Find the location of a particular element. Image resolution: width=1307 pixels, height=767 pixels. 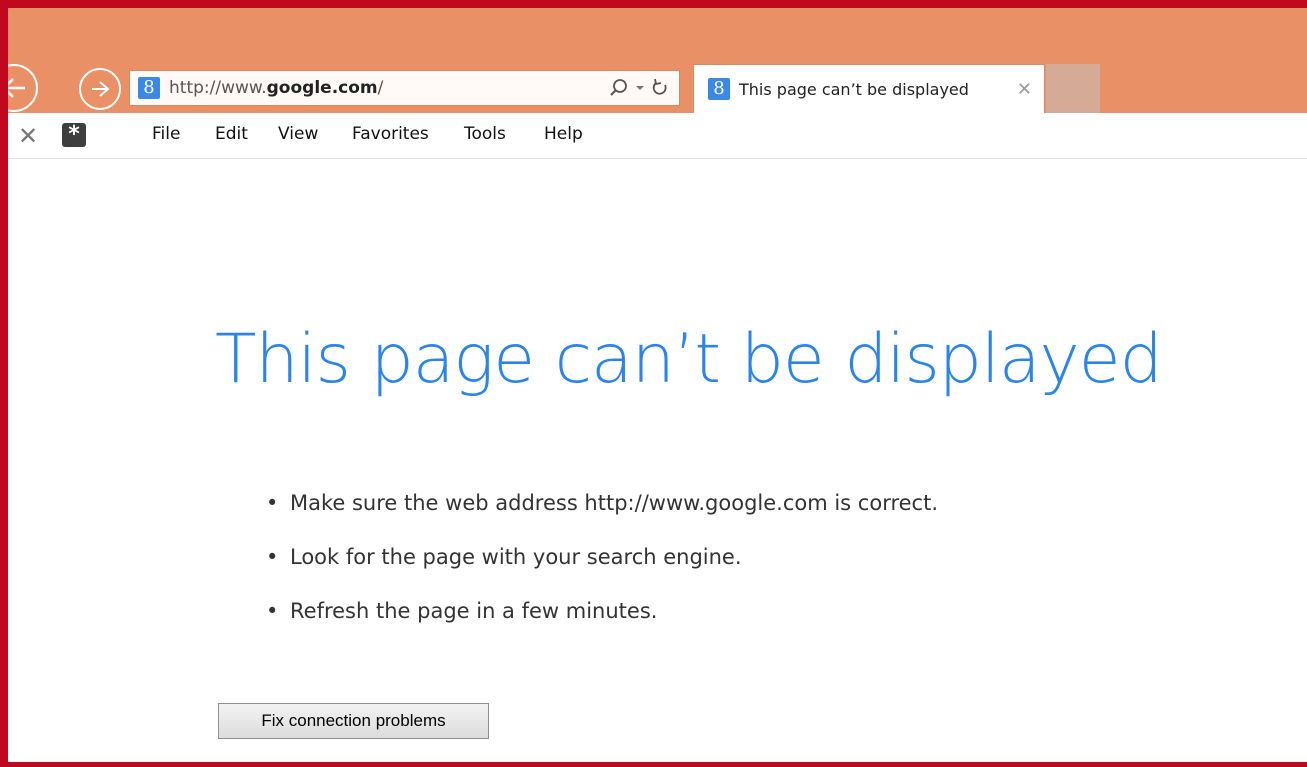

back-button is located at coordinates (19, 88).